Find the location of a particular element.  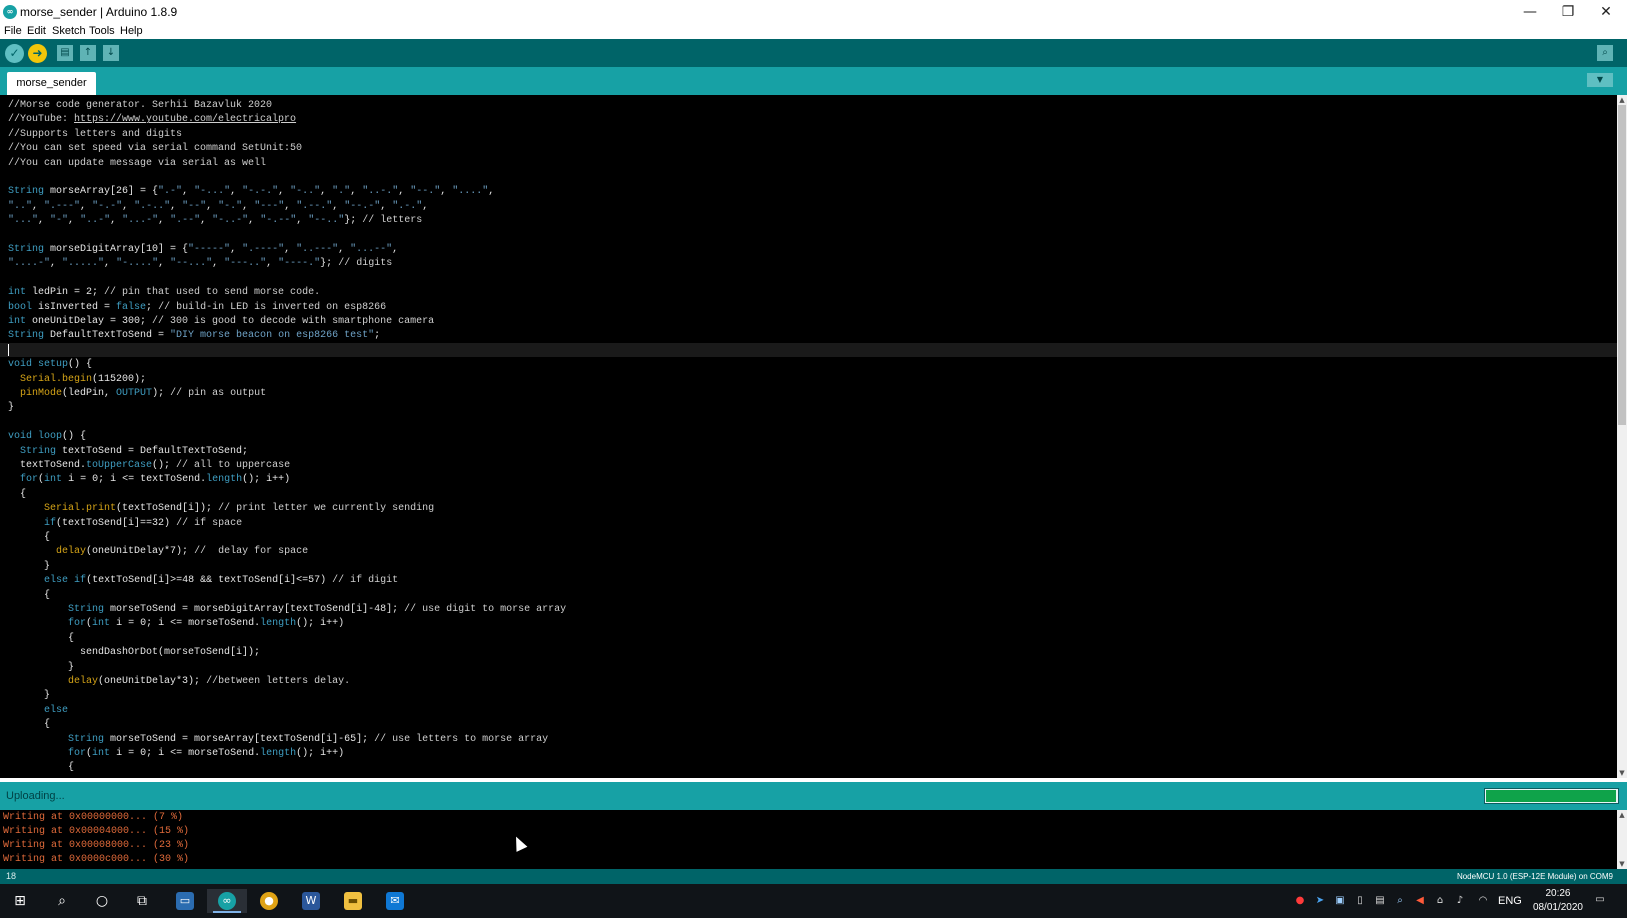

close-button: ✕ is located at coordinates (1606, 12).